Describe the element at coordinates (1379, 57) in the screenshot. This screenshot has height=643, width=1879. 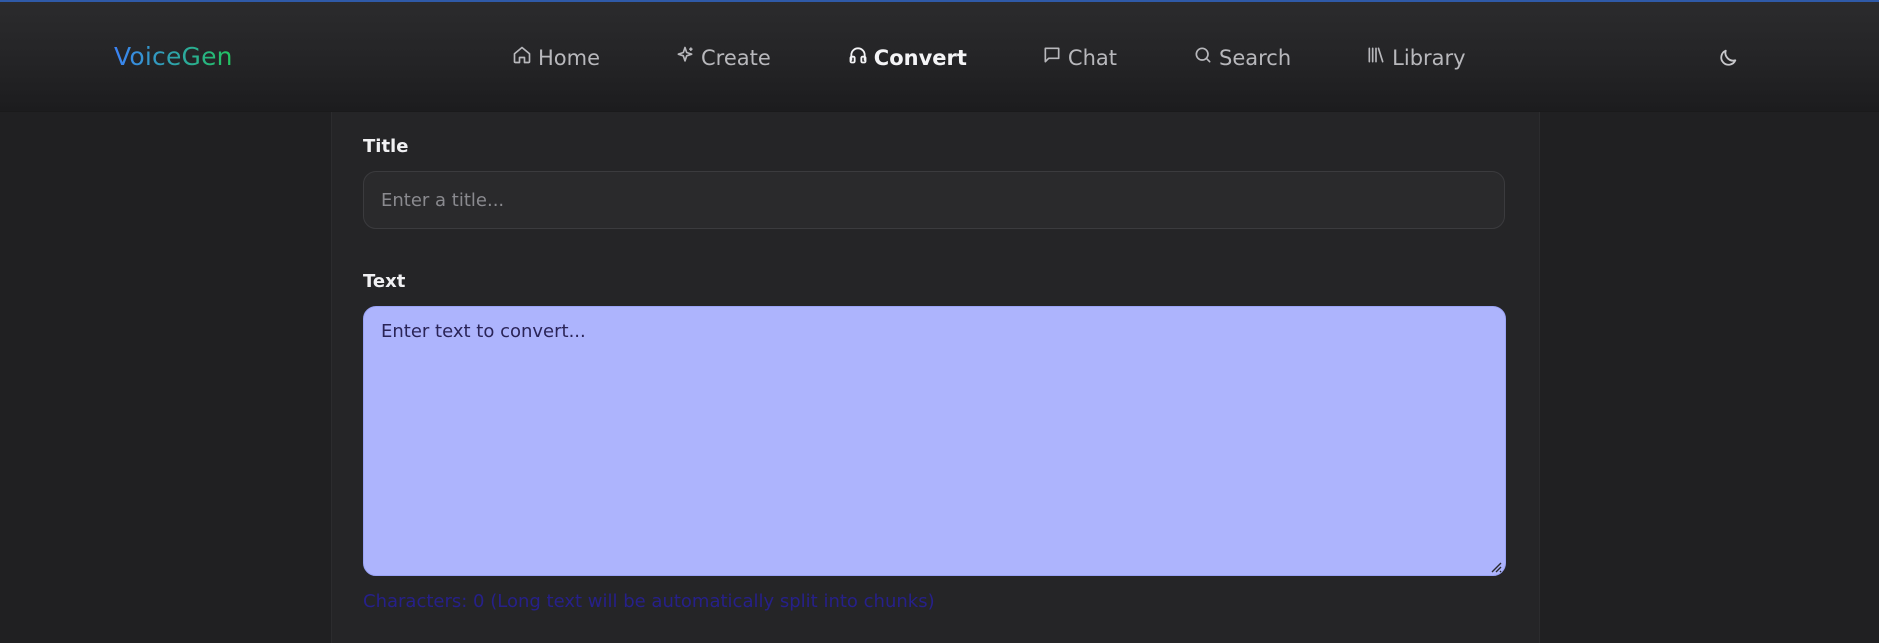
I see `library-icon` at that location.